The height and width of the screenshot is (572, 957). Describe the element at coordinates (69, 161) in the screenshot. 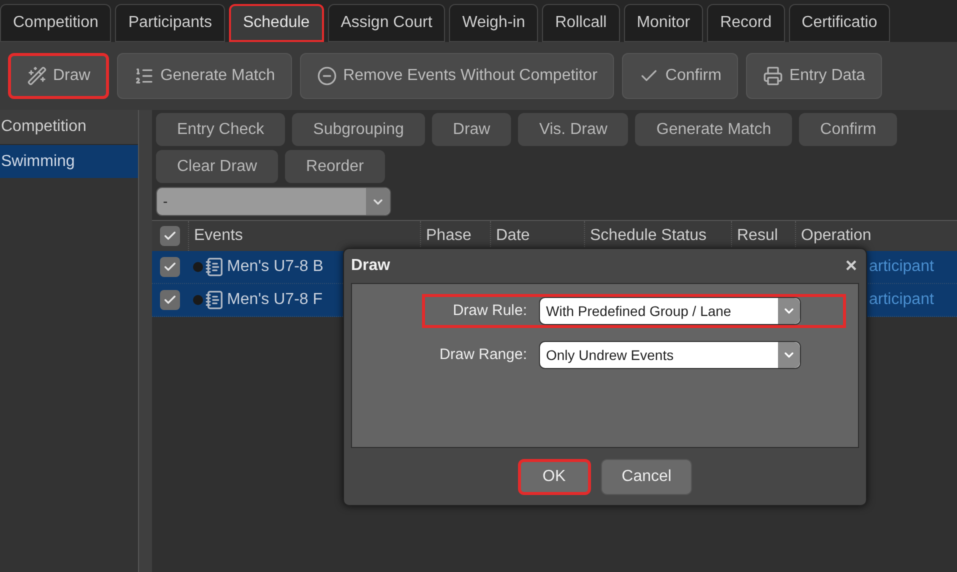

I see `sidebar-item: Swimming` at that location.